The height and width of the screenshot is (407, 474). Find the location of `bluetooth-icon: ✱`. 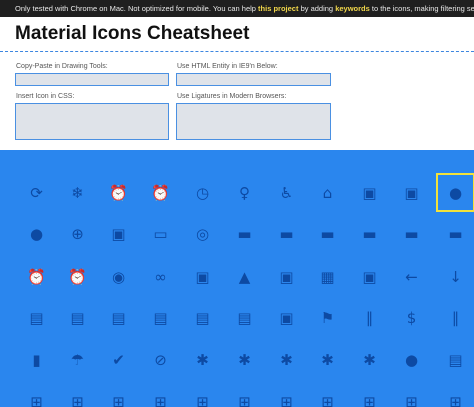

bluetooth-icon: ✱ is located at coordinates (202, 359).